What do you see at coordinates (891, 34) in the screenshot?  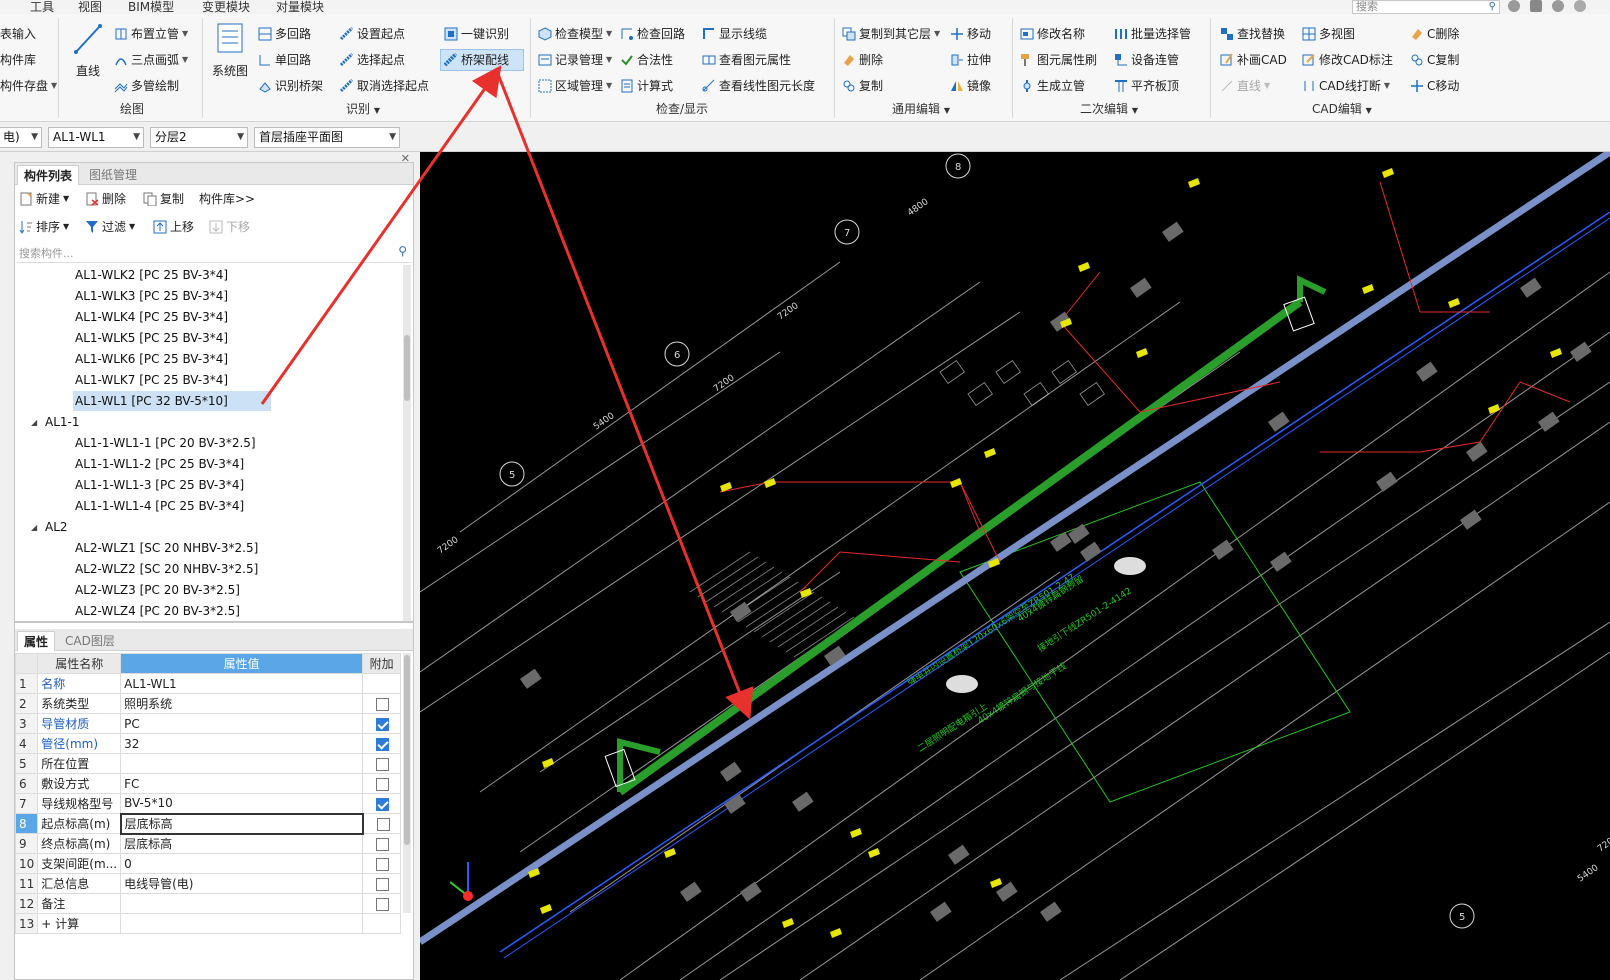 I see `copy-to-layer-button: 复制到其它层 ▼` at bounding box center [891, 34].